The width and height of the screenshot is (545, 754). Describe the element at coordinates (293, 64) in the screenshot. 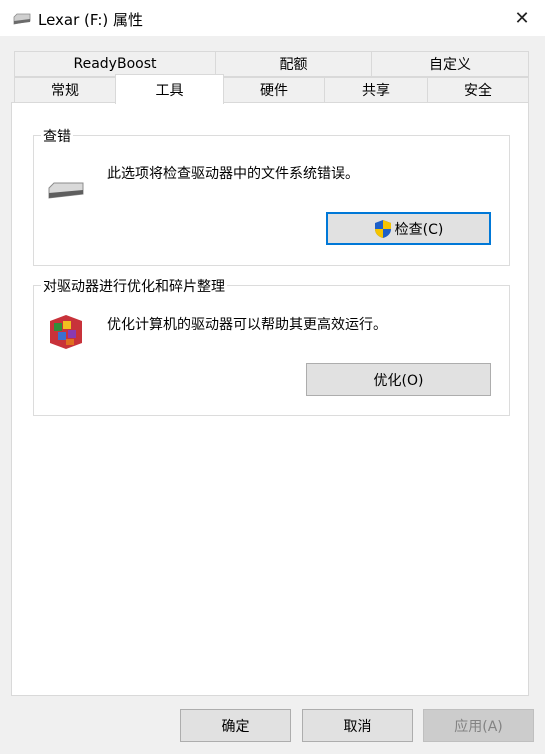

I see `tab-quota: 配额` at that location.